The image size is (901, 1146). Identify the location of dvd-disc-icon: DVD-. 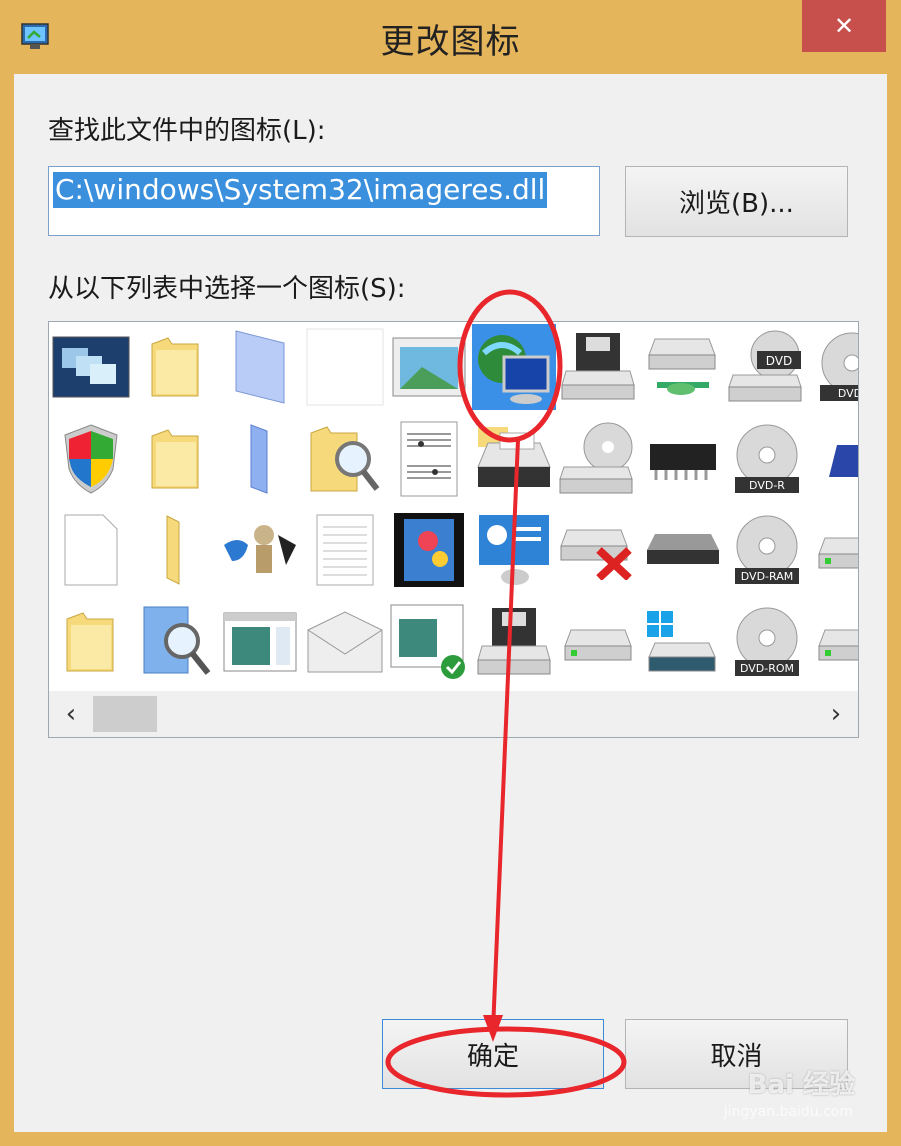
(834, 367).